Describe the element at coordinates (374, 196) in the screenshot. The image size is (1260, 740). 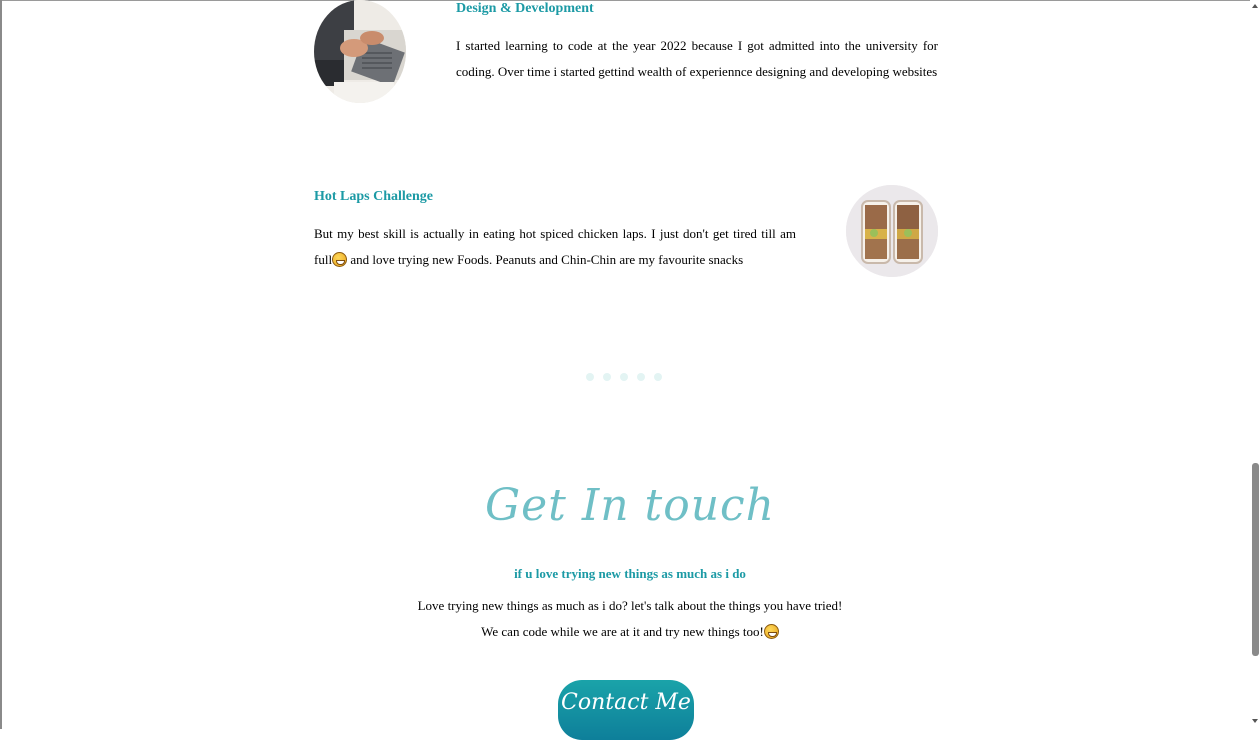
I see `section-title-hot-laps: Hot Laps Challenge` at that location.